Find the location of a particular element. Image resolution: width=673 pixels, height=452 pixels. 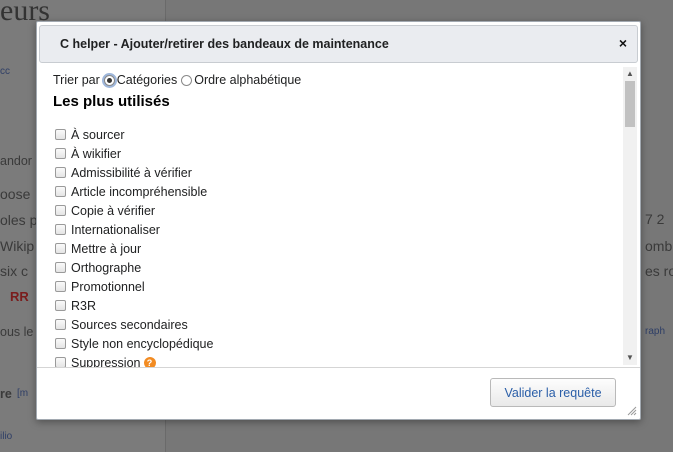

list-item: Article incompréhensible is located at coordinates (134, 191).